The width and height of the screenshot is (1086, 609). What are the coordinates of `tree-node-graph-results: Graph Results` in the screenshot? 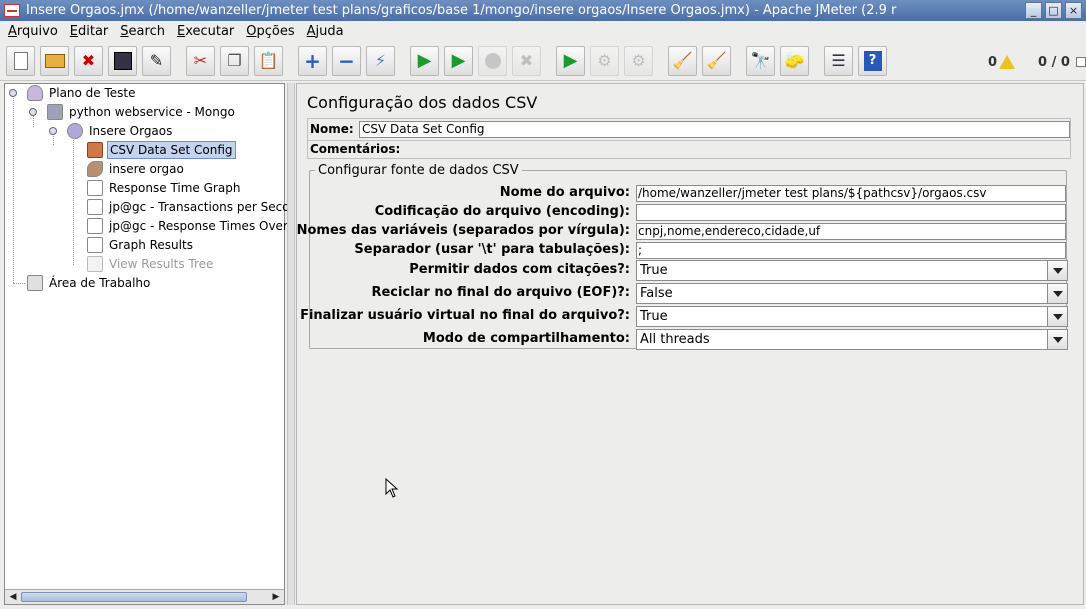 It's located at (141, 245).